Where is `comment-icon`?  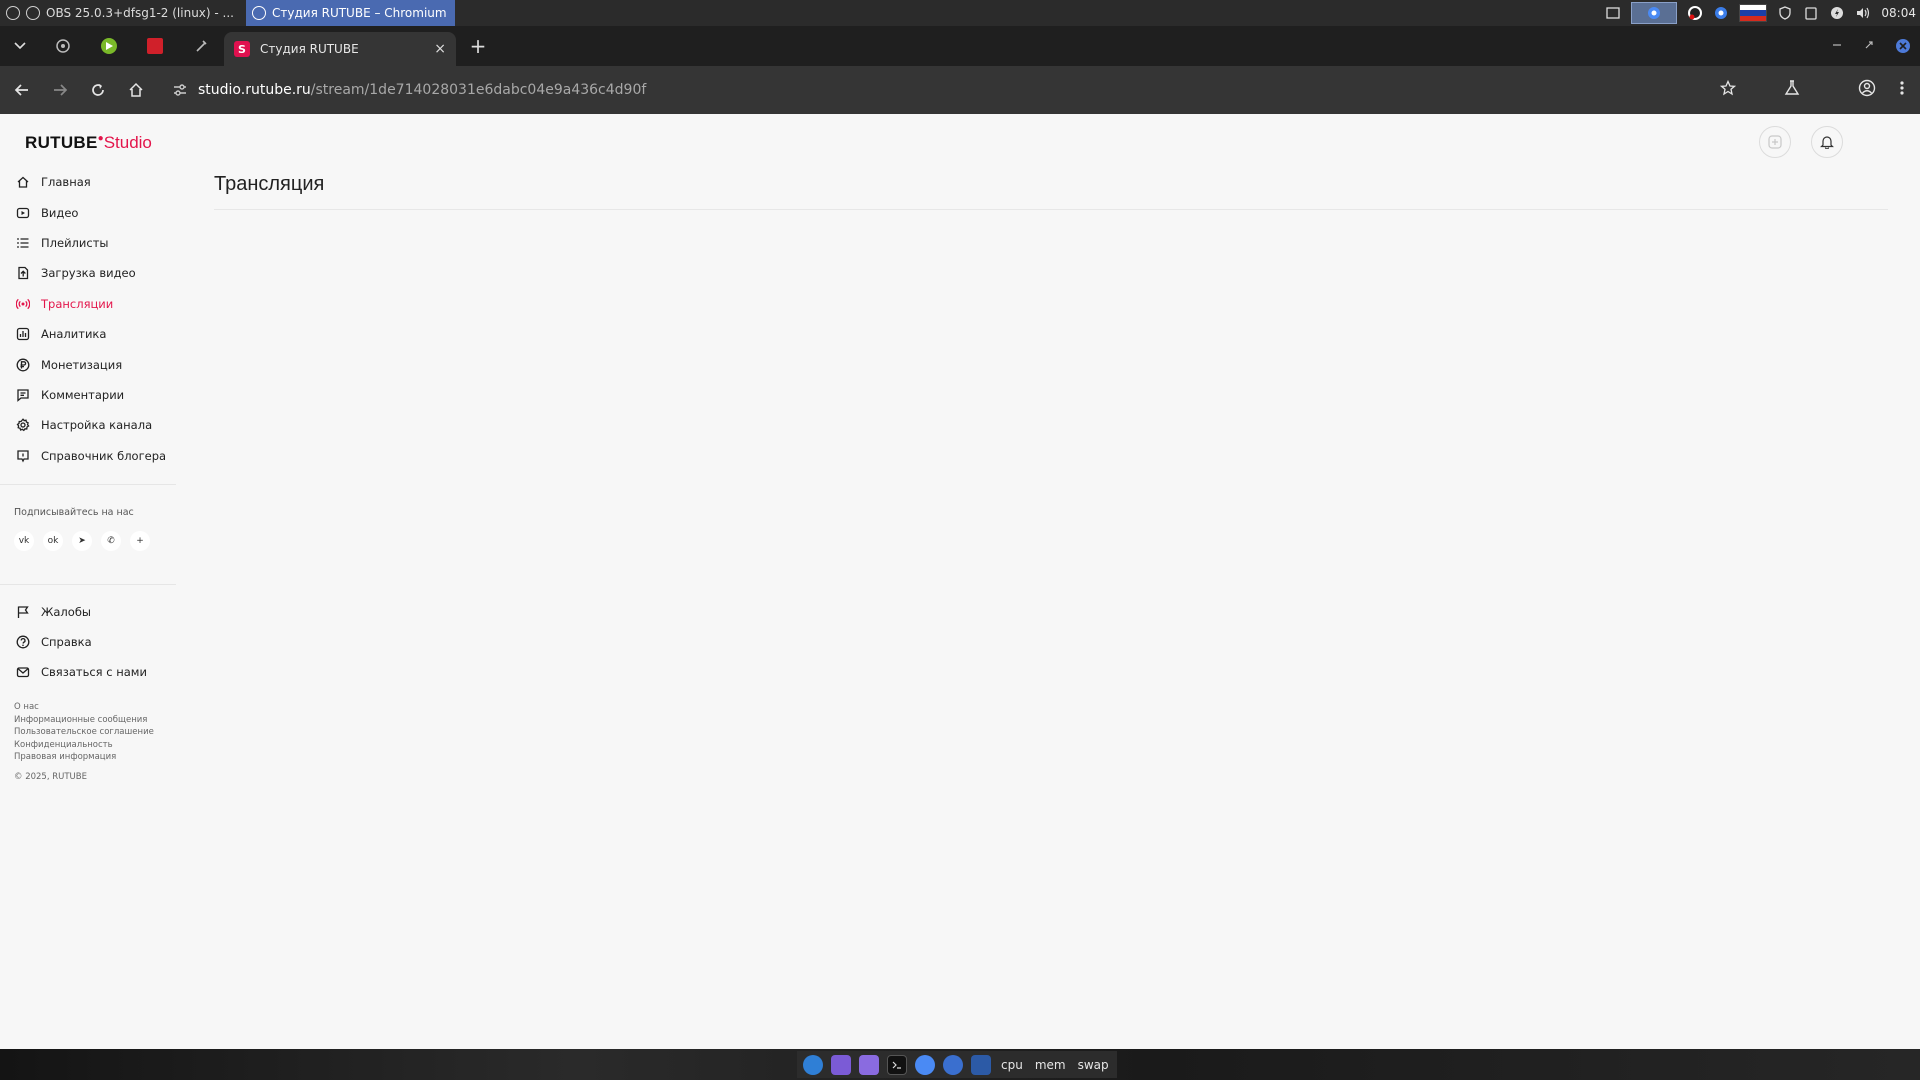 comment-icon is located at coordinates (23, 395).